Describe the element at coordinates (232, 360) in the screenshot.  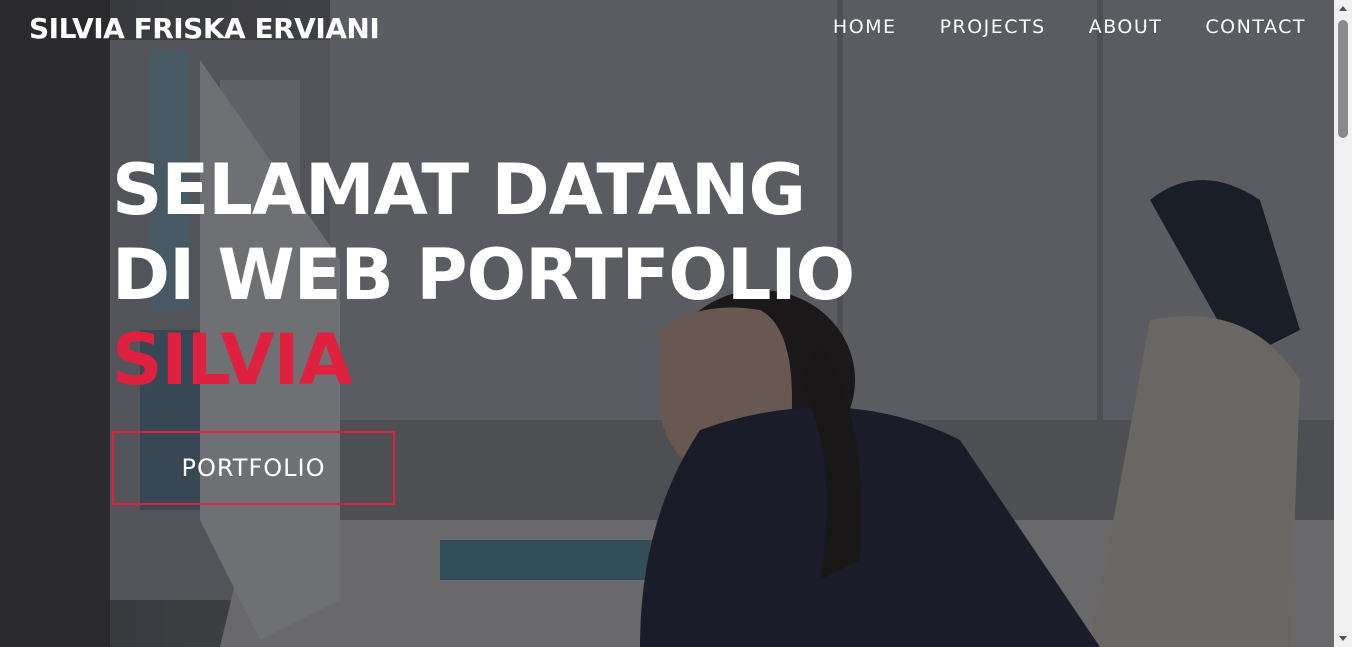
I see `headline-accent: SILVIA` at that location.